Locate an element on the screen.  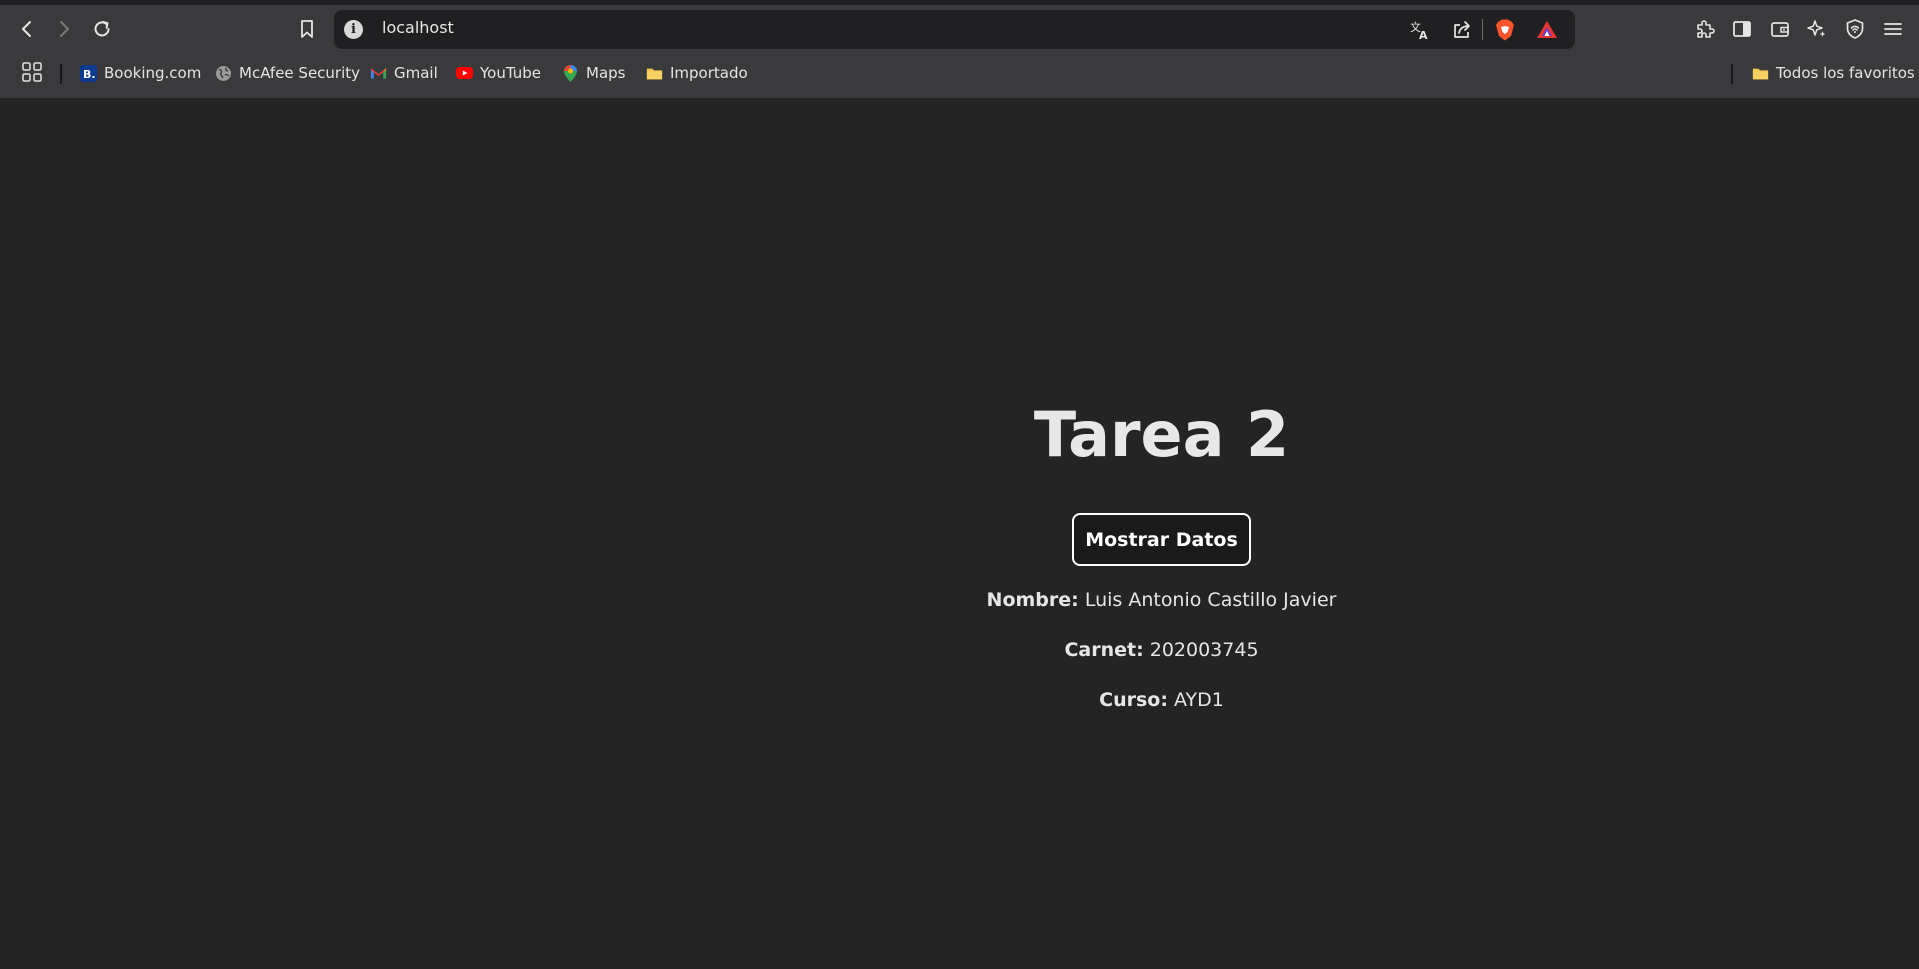
hamburger-menu-icon is located at coordinates (1893, 29).